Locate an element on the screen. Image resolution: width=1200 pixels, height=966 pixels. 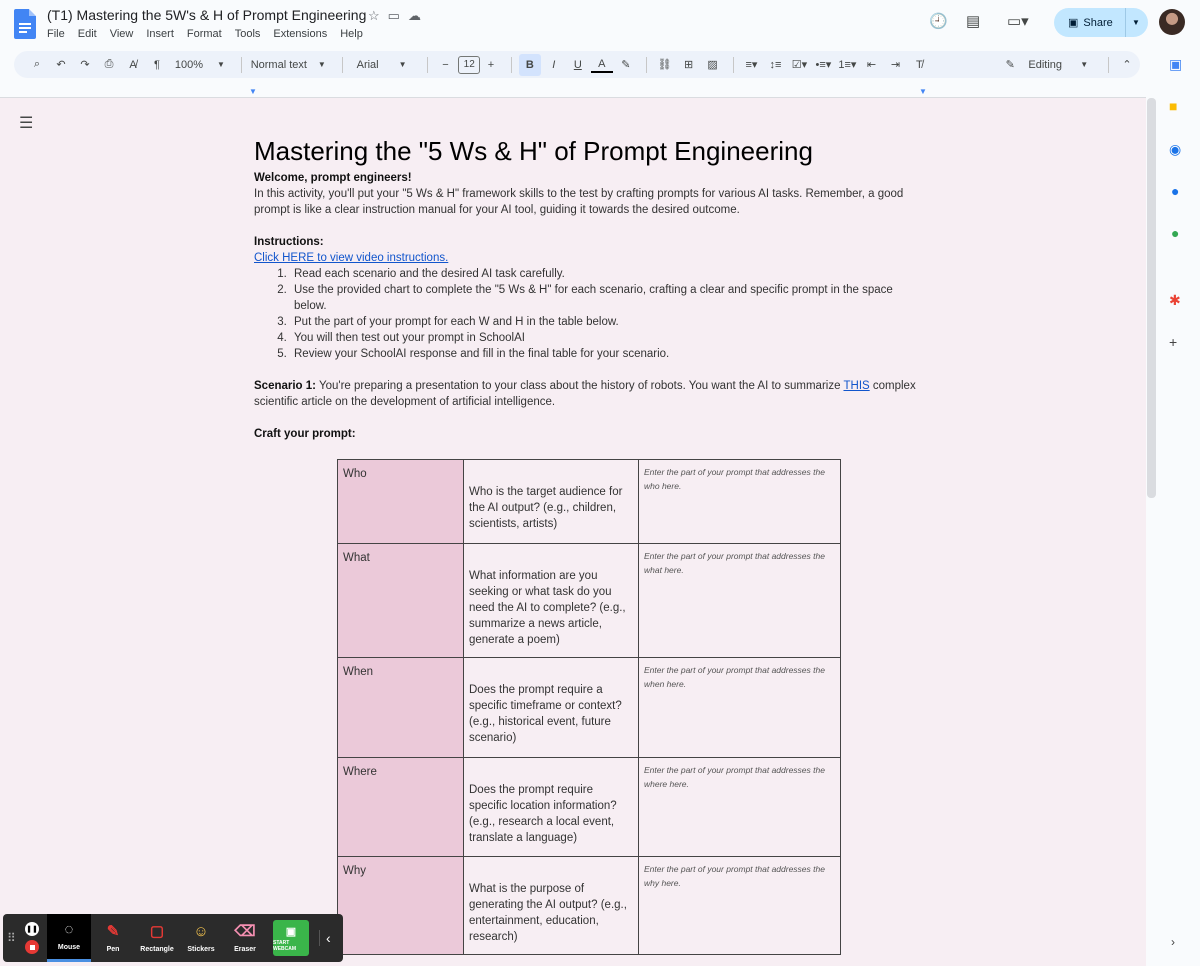
menu-insert: Insert is located at coordinates (160, 34).